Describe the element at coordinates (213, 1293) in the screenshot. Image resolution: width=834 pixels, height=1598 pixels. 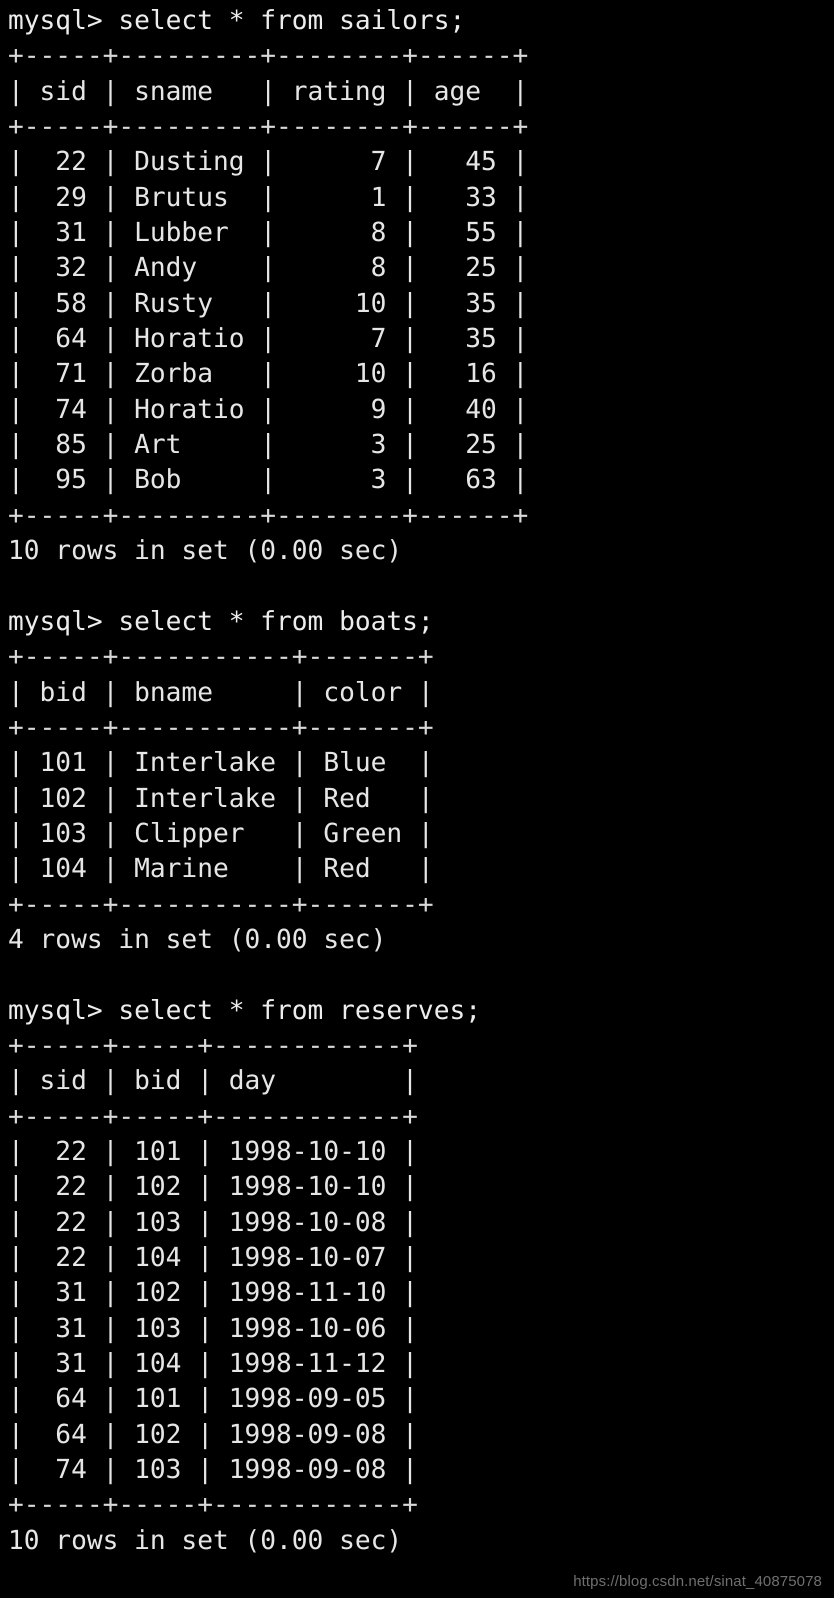
I see `table-row: | 31 | 102 | 1998-11-10 |` at that location.